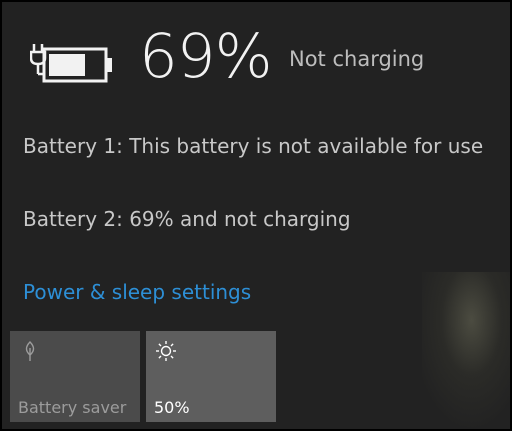 The height and width of the screenshot is (431, 512). What do you see at coordinates (357, 59) in the screenshot?
I see `charging-status: Not charging` at bounding box center [357, 59].